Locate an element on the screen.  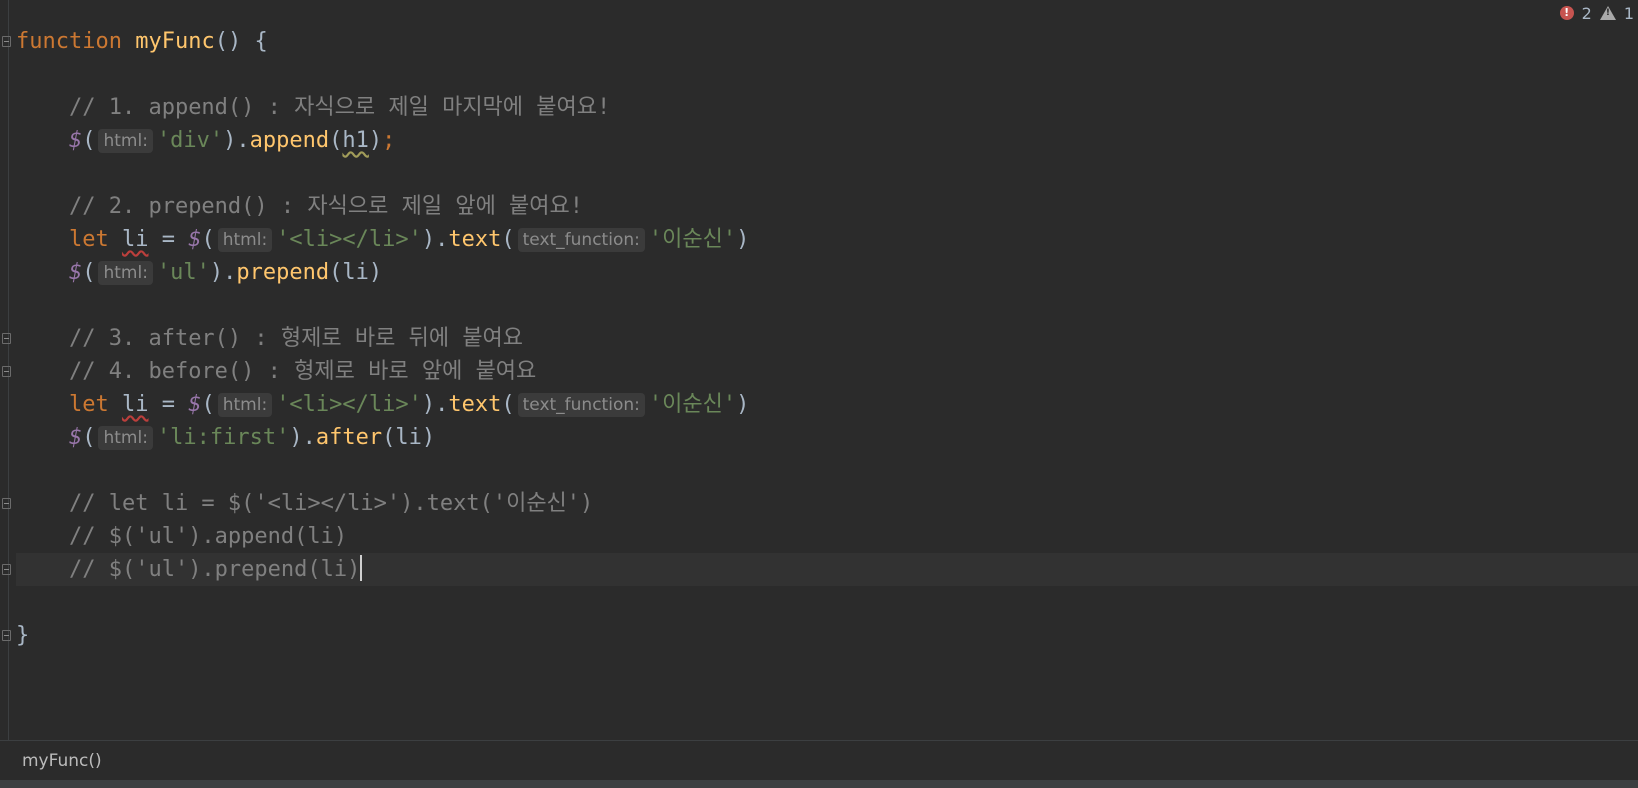
warning-icon: ! is located at coordinates (1607, 13).